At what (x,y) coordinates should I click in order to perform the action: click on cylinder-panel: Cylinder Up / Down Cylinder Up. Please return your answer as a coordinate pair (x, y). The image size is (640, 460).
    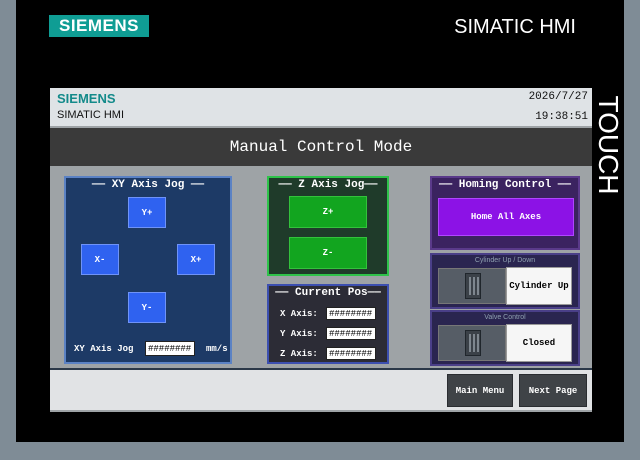
    Looking at the image, I should click on (505, 281).